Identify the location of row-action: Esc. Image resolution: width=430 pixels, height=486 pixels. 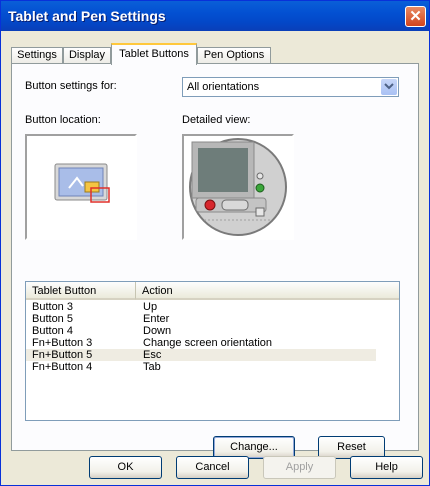
(152, 355).